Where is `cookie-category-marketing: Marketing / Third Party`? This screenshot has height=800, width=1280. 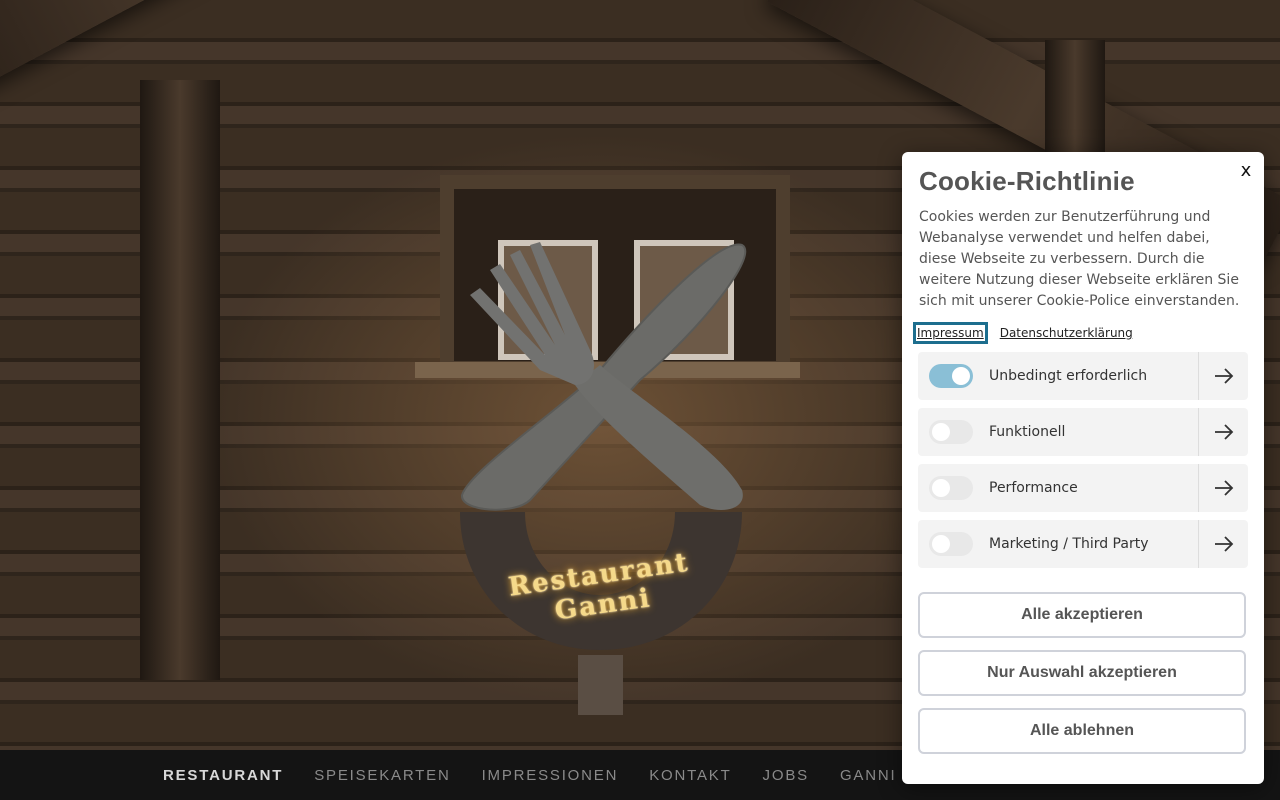 cookie-category-marketing: Marketing / Third Party is located at coordinates (1083, 544).